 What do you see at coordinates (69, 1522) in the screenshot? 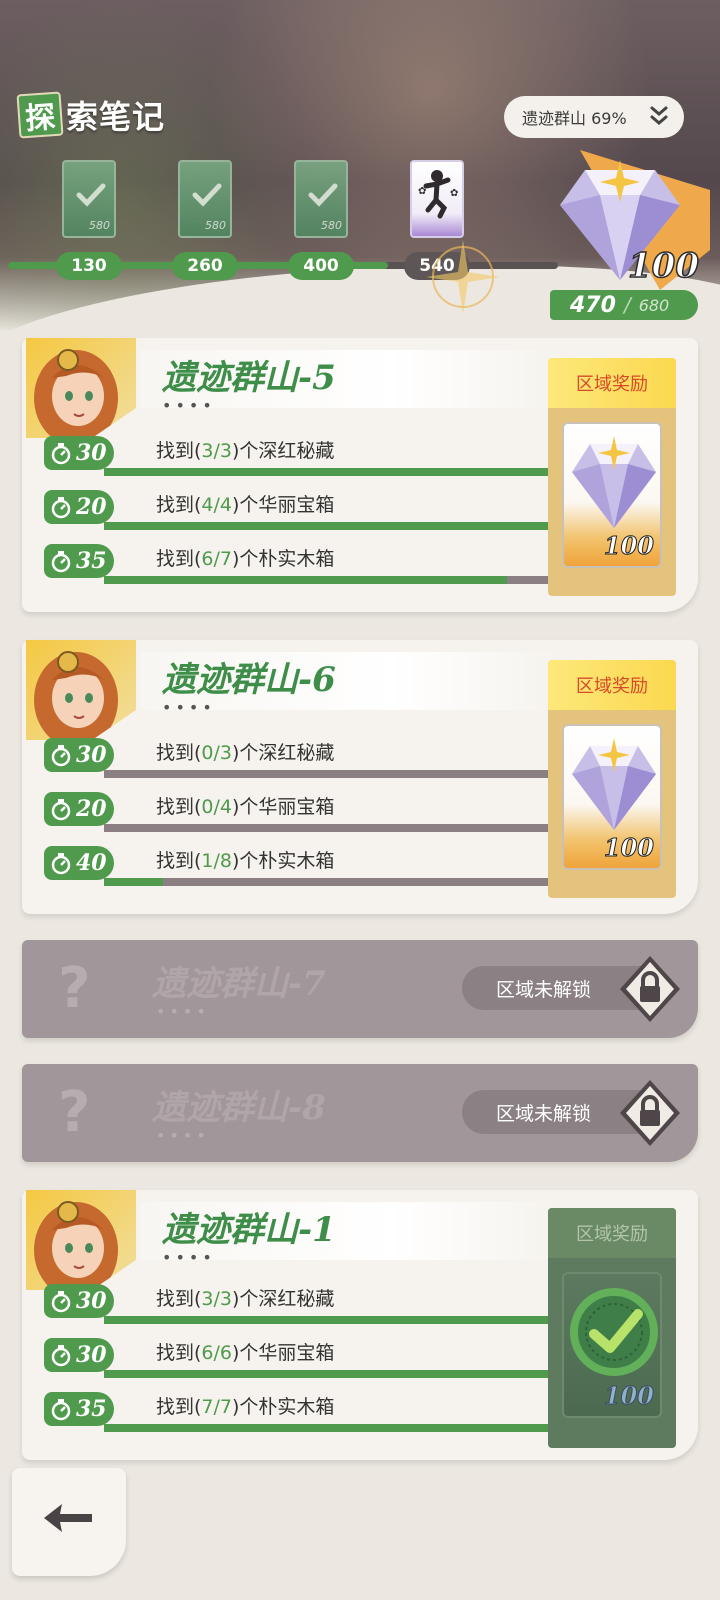
I see `back-button` at bounding box center [69, 1522].